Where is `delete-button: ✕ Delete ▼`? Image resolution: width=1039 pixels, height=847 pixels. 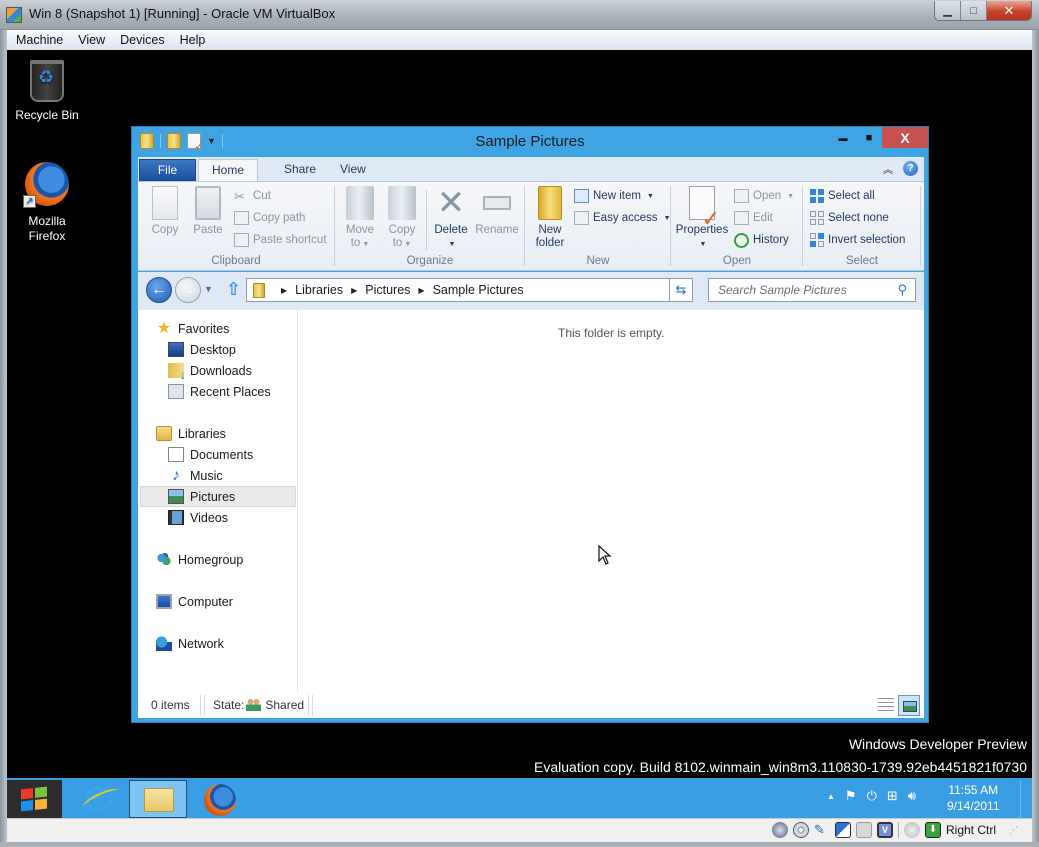 delete-button: ✕ Delete ▼ is located at coordinates (451, 218).